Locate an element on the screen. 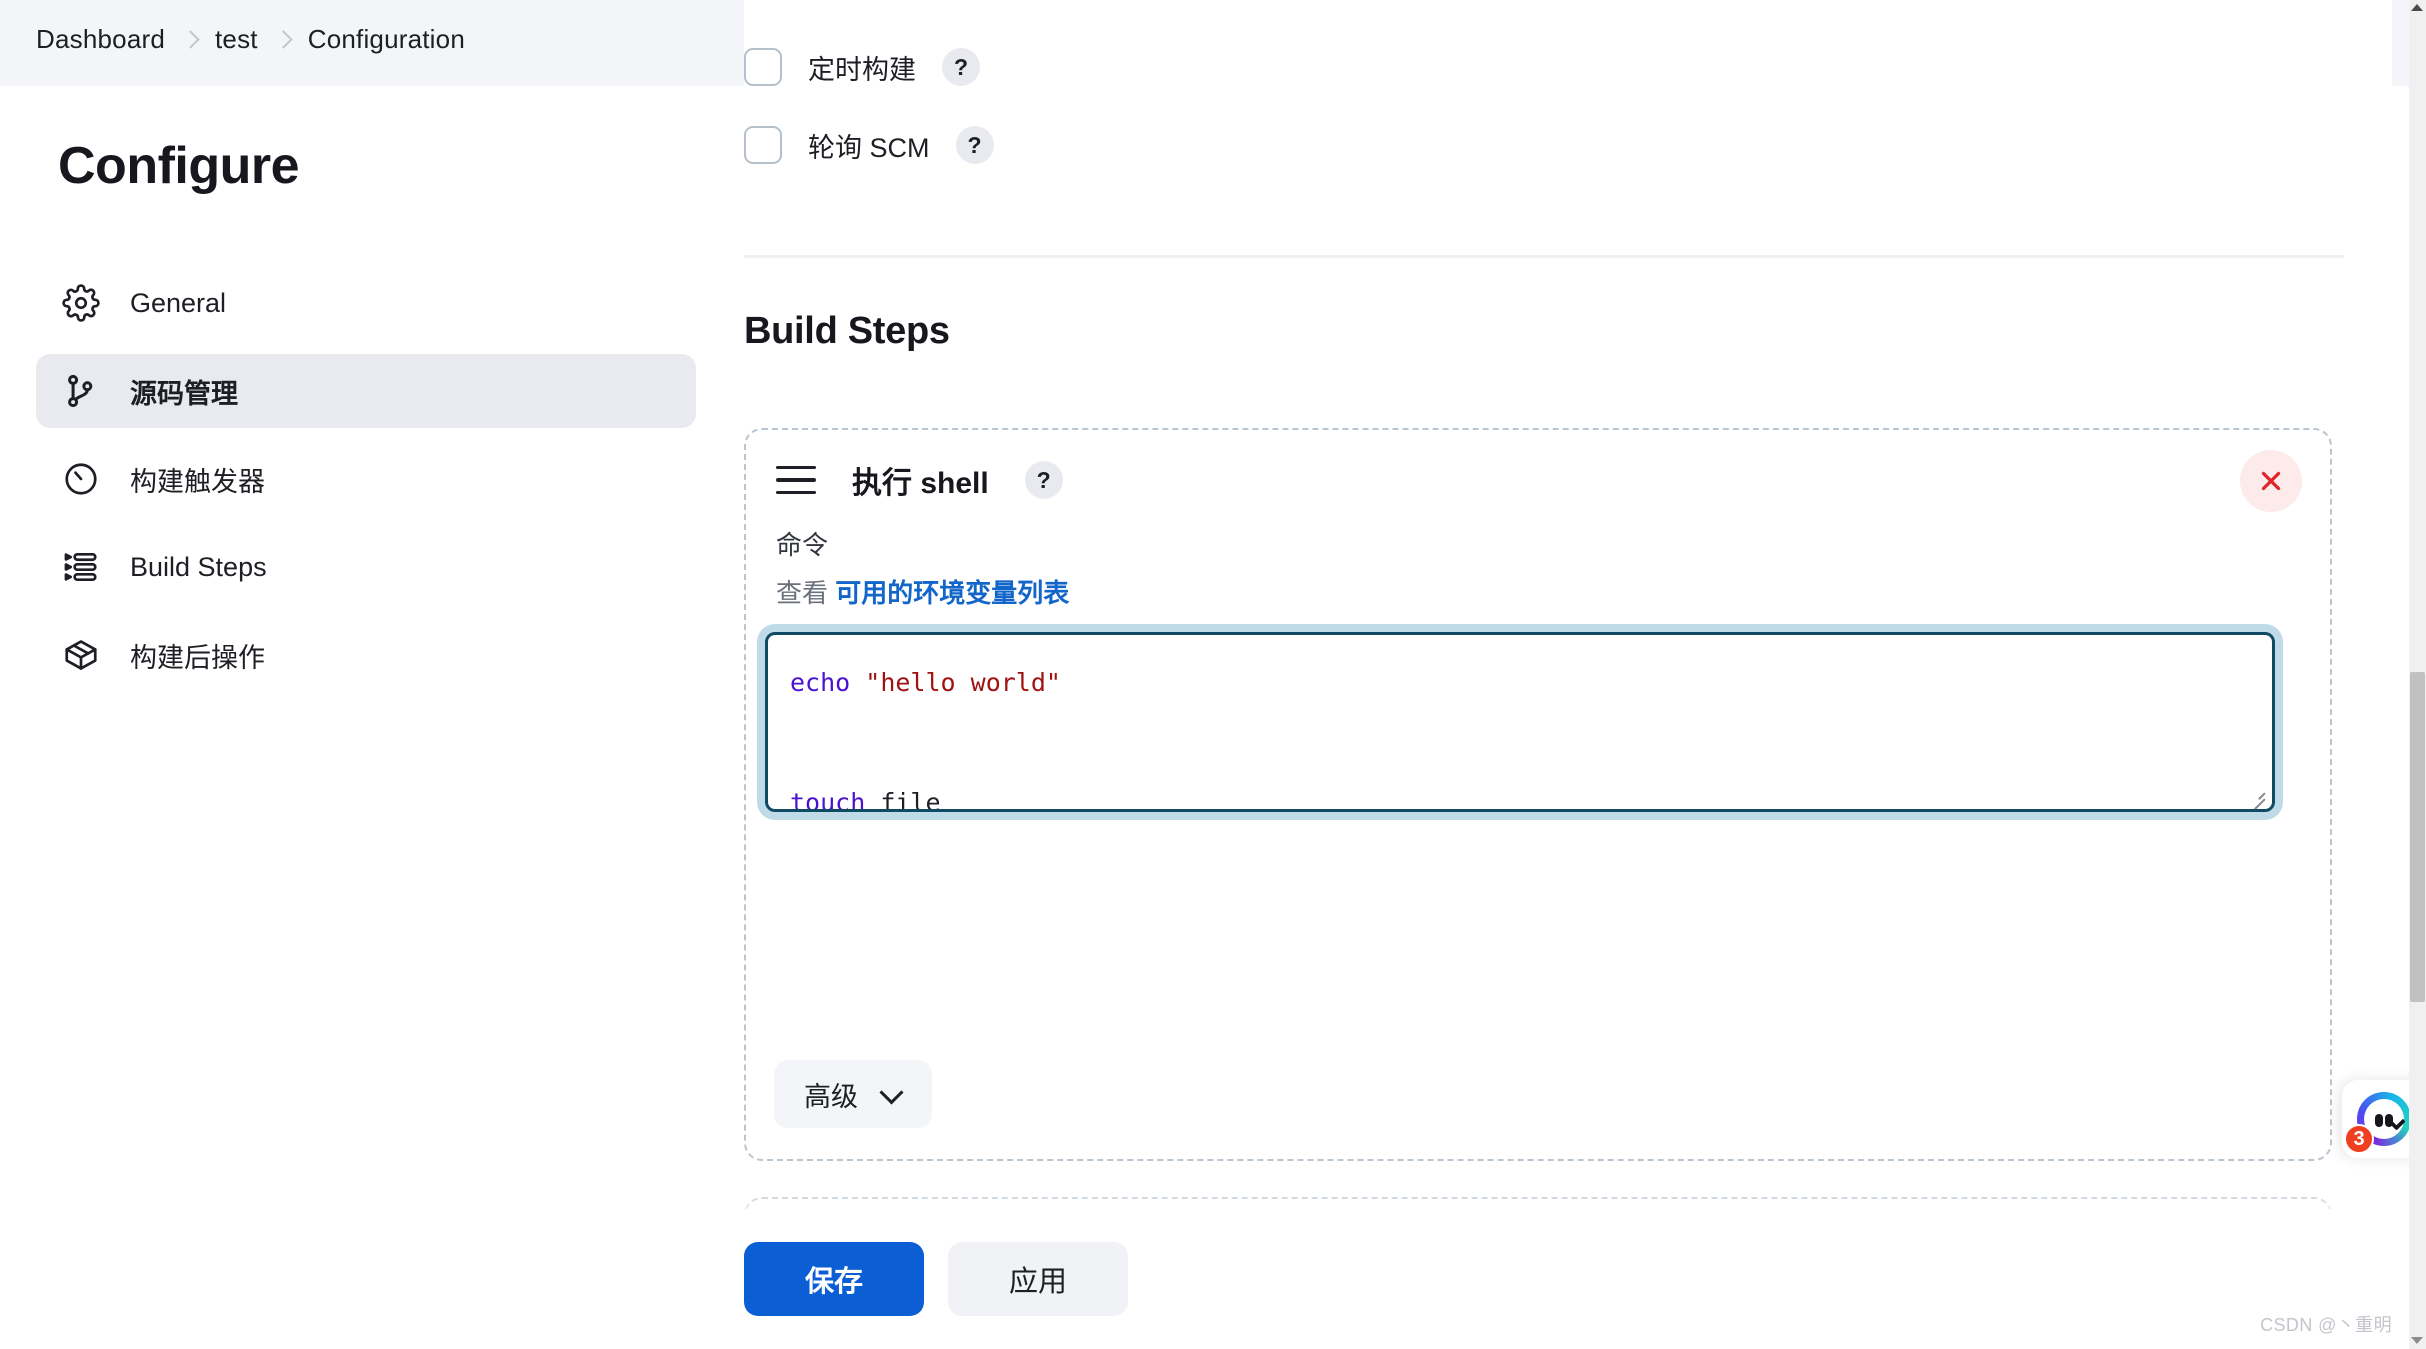 The height and width of the screenshot is (1349, 2426). close-icon is located at coordinates (2271, 481).